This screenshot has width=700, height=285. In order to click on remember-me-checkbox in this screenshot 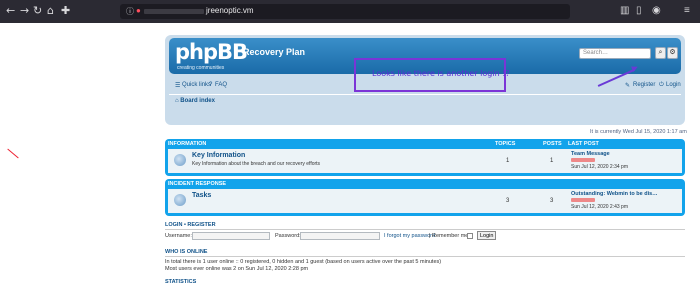, I will do `click(470, 236)`.